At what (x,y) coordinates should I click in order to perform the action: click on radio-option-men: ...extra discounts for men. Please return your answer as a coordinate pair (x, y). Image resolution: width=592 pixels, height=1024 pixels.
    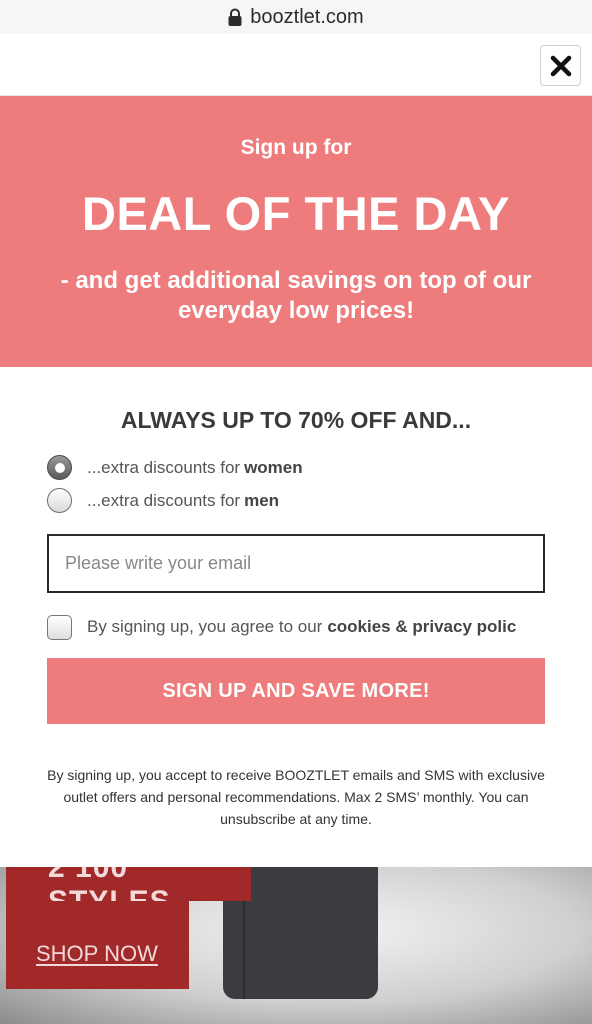
    Looking at the image, I should click on (163, 500).